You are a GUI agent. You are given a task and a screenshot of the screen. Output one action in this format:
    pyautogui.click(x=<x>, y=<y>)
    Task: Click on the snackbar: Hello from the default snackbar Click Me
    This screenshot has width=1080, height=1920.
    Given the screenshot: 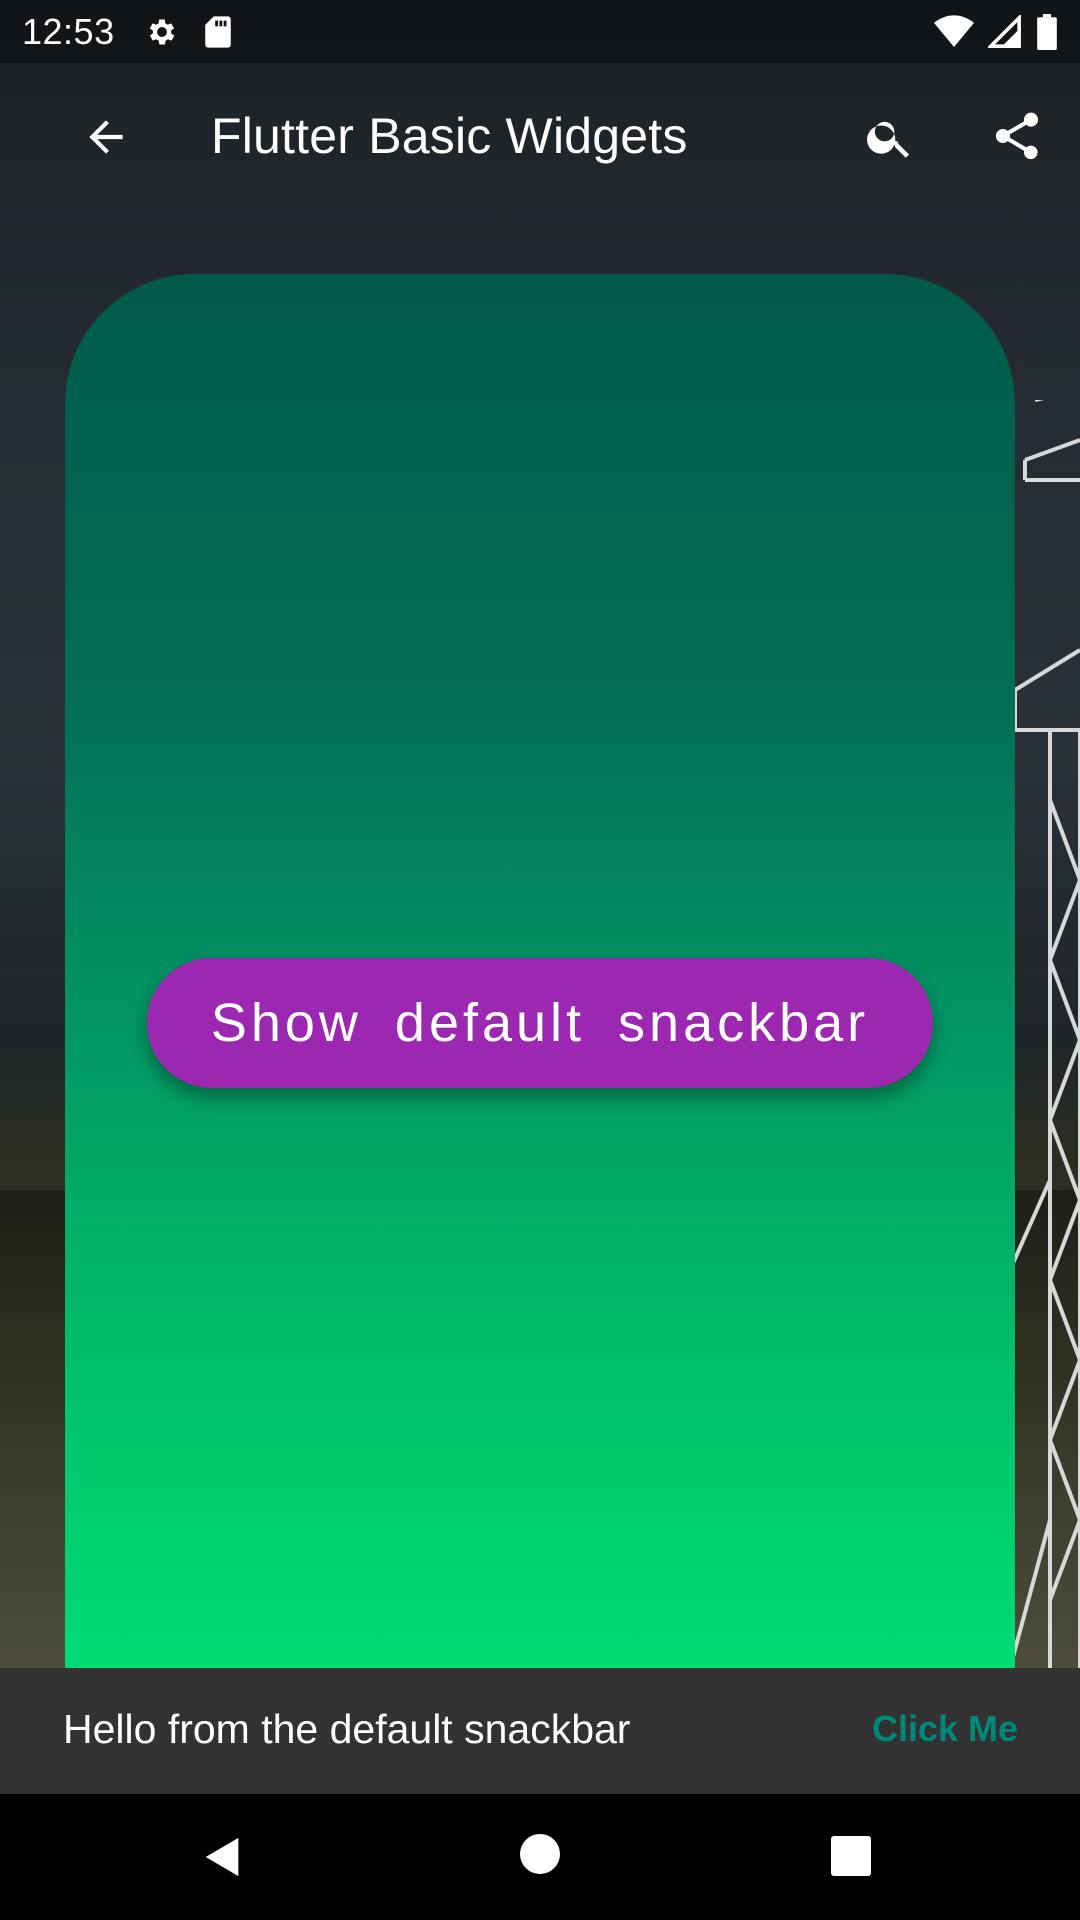 What is the action you would take?
    pyautogui.click(x=540, y=1731)
    